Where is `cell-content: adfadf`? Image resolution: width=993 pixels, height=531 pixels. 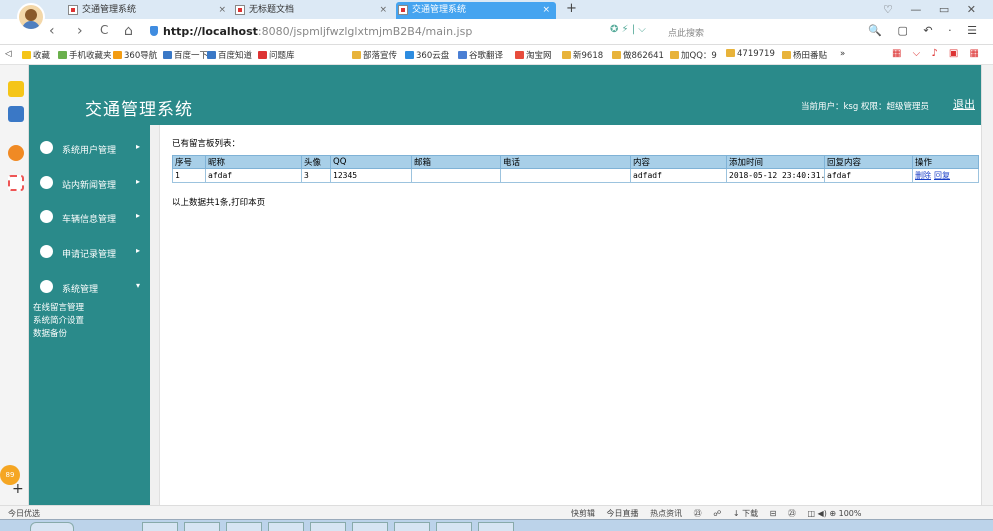 cell-content: adfadf is located at coordinates (678, 175).